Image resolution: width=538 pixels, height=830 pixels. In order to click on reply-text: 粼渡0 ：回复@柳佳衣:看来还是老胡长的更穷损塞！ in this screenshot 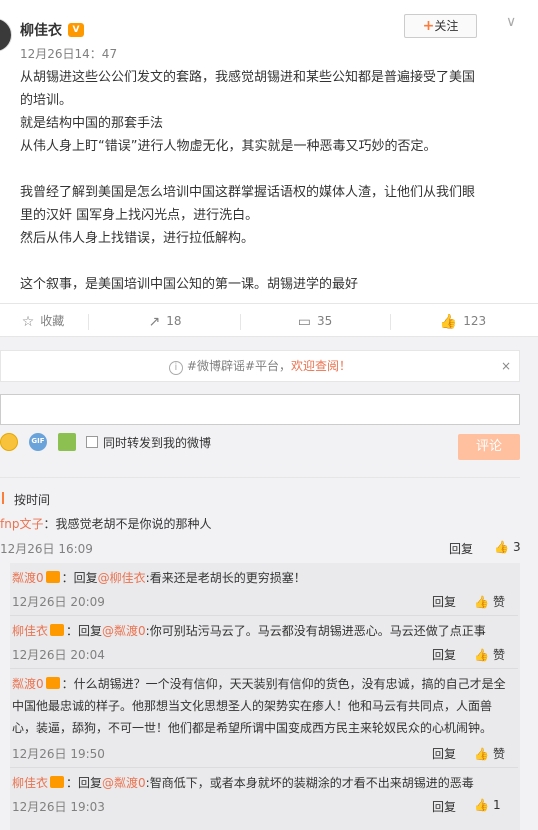, I will do `click(267, 578)`.